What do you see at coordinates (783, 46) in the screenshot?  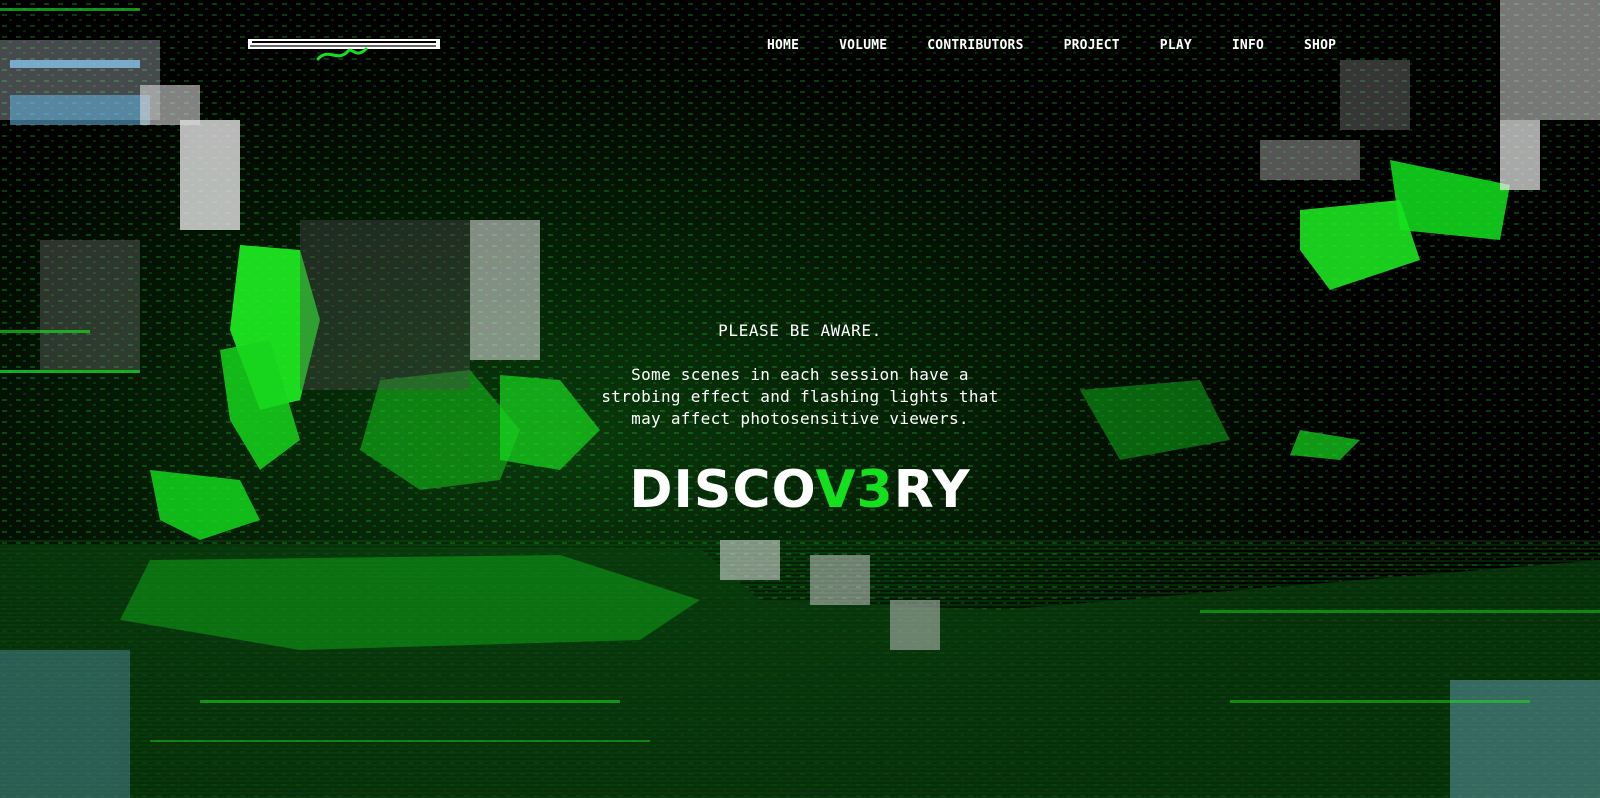 I see `nav-home: HOME` at bounding box center [783, 46].